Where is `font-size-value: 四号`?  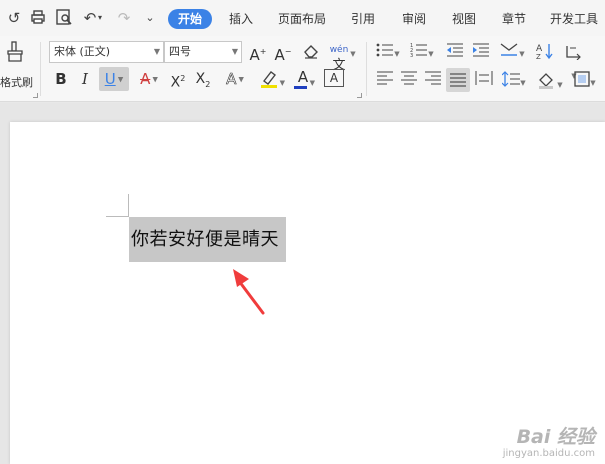 font-size-value: 四号 is located at coordinates (180, 51).